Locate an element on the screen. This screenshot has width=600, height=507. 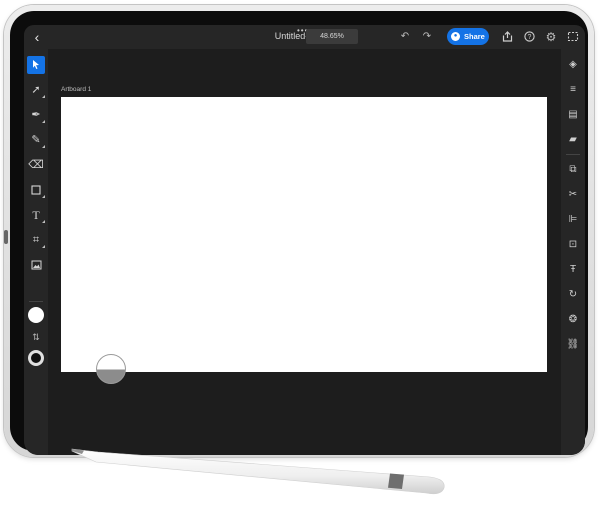
properties-icon: ≡ is located at coordinates (573, 89).